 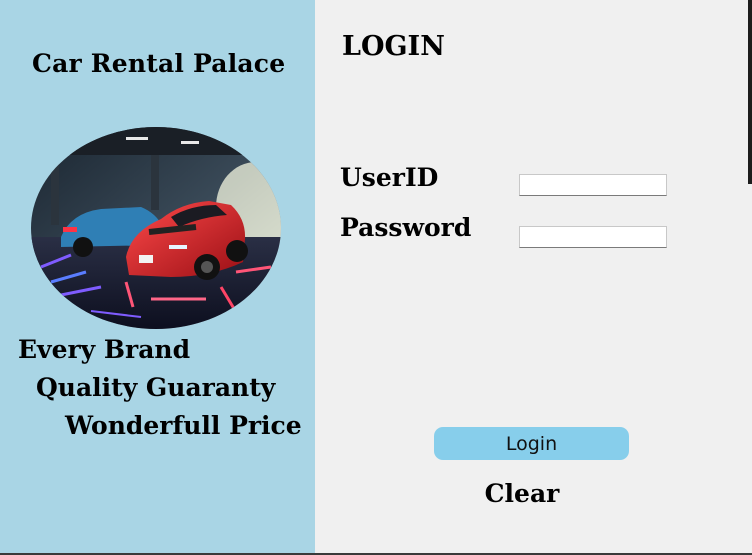 What do you see at coordinates (531, 443) in the screenshot?
I see `login-button: Login` at bounding box center [531, 443].